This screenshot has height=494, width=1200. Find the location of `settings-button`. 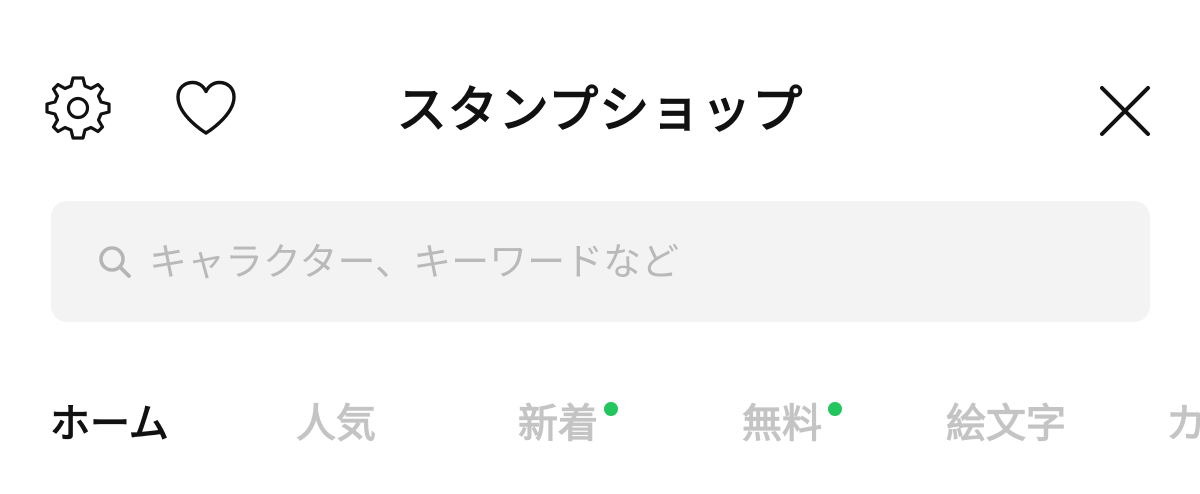

settings-button is located at coordinates (78, 108).